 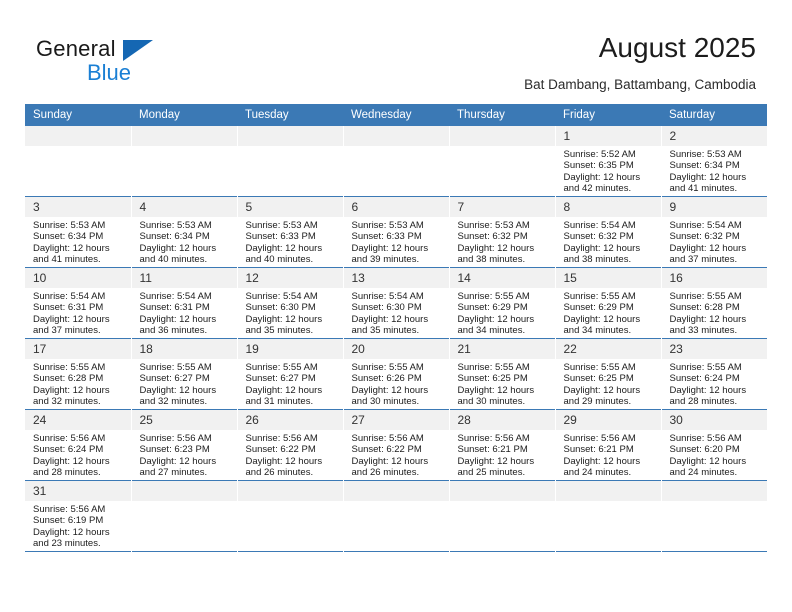 What do you see at coordinates (280, 308) in the screenshot?
I see `day-detail-line: Sunset: 6:30 PM` at bounding box center [280, 308].